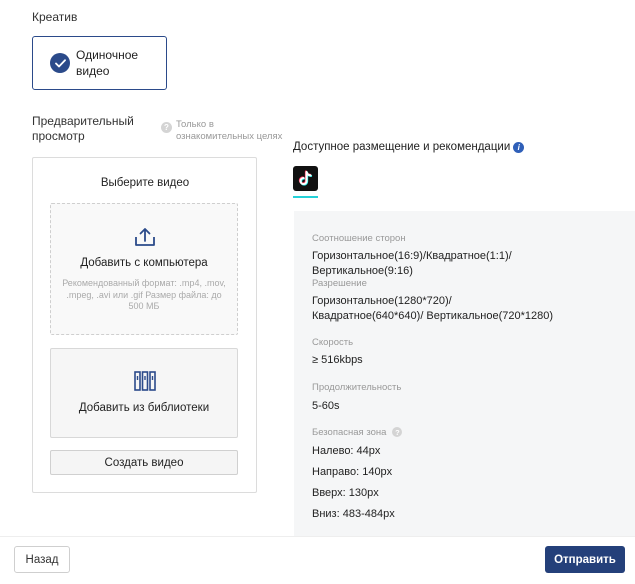  Describe the element at coordinates (326, 406) in the screenshot. I see `spec-value-duration: 5-60s` at that location.